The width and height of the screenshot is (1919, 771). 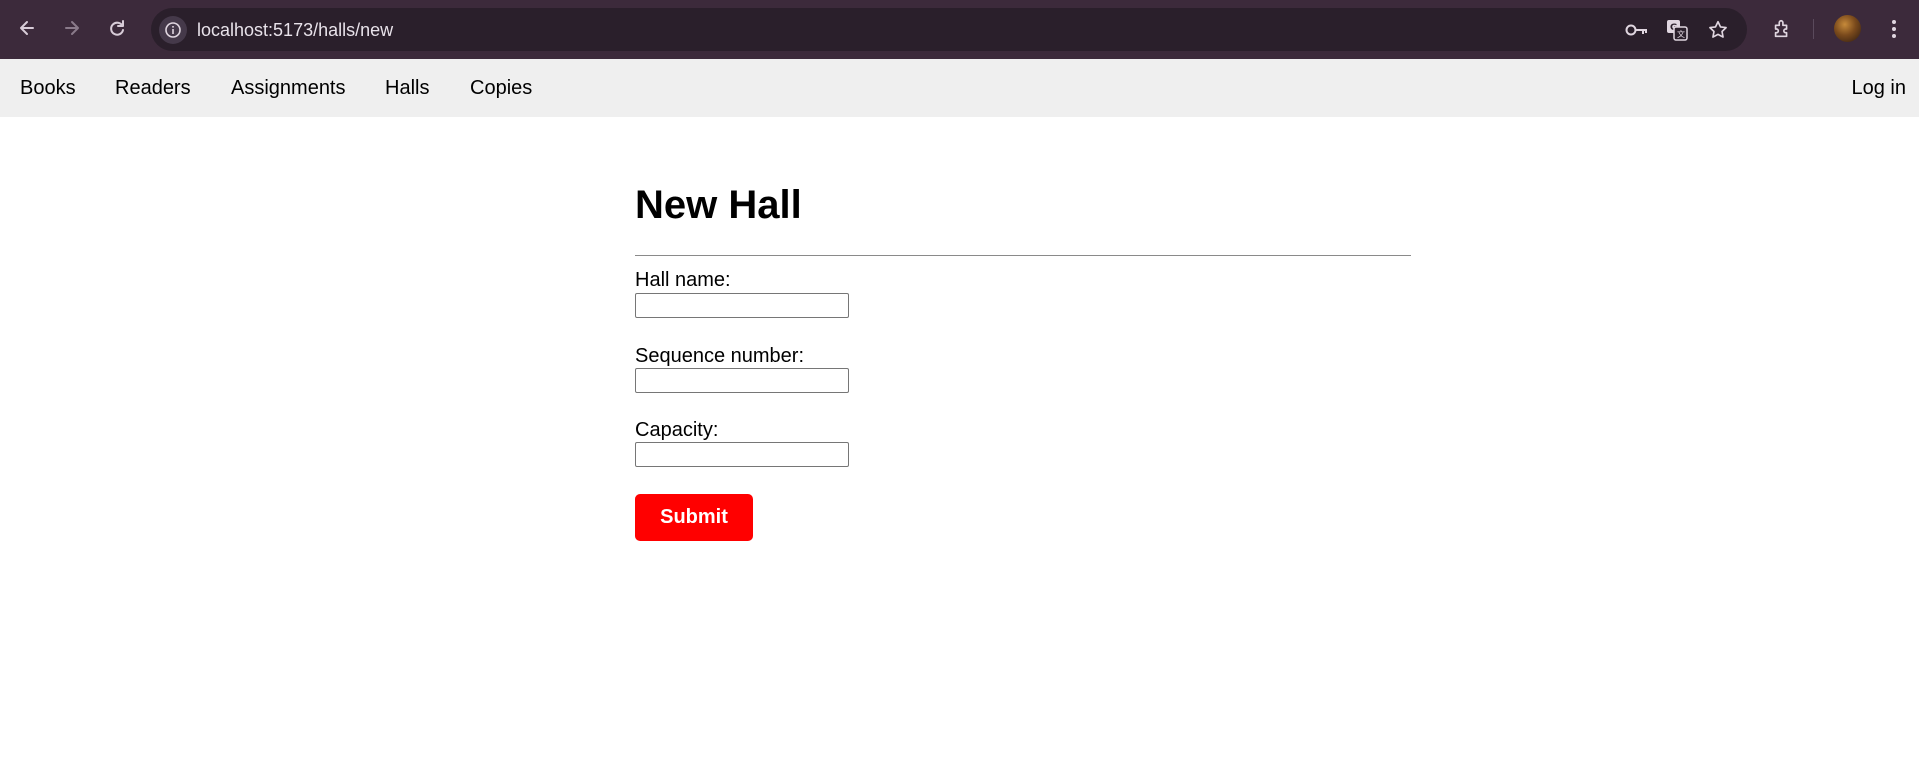 I want to click on sequence-number-label: Sequence number:, so click(x=720, y=356).